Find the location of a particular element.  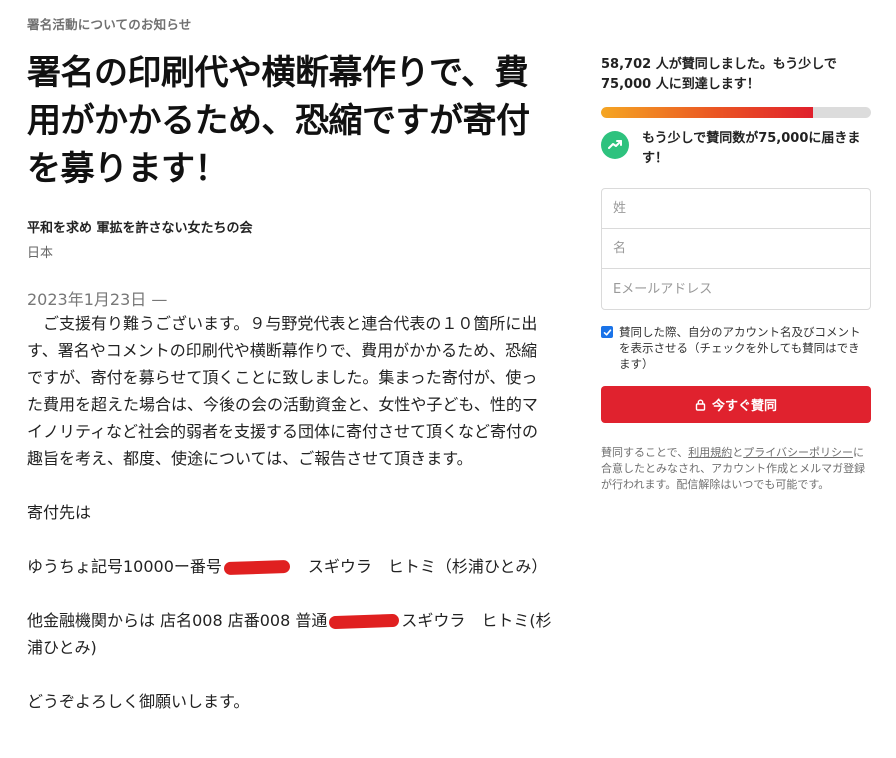

goal-nudge-text: もう少しで賛同数が75,000に届きます！ is located at coordinates (751, 148).